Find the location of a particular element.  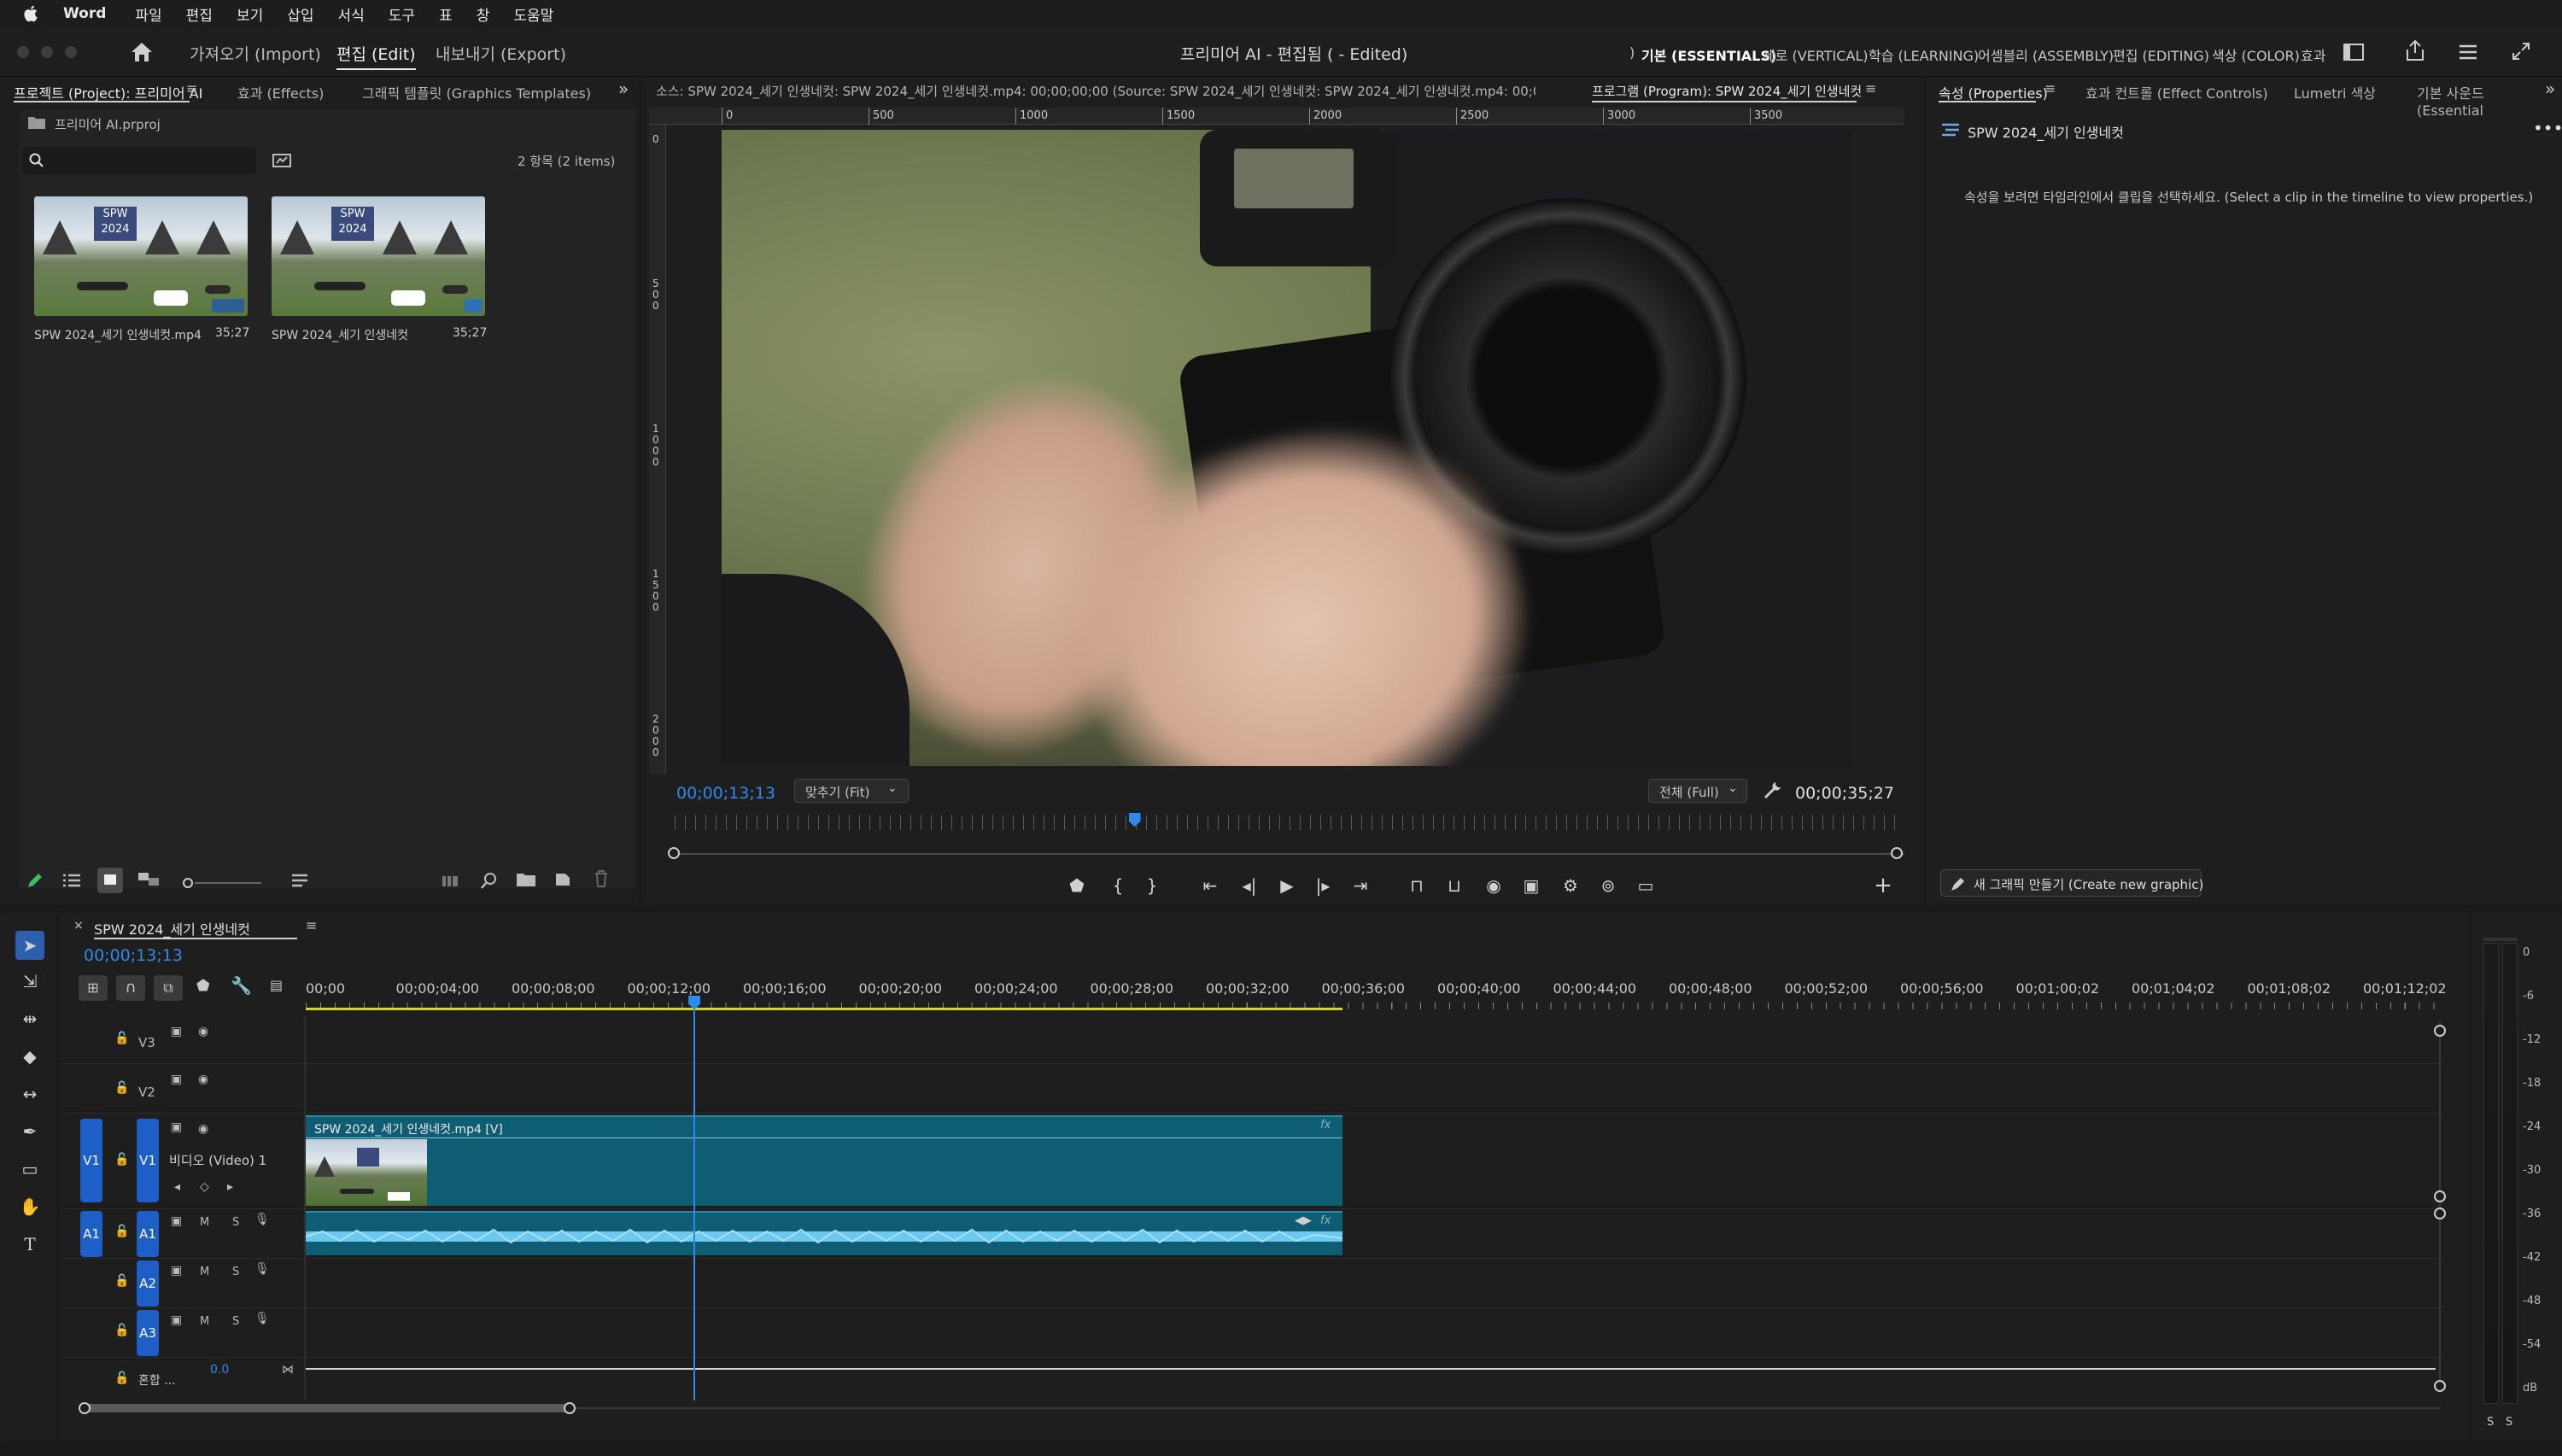

mic-icon: 🎙 is located at coordinates (262, 1269).